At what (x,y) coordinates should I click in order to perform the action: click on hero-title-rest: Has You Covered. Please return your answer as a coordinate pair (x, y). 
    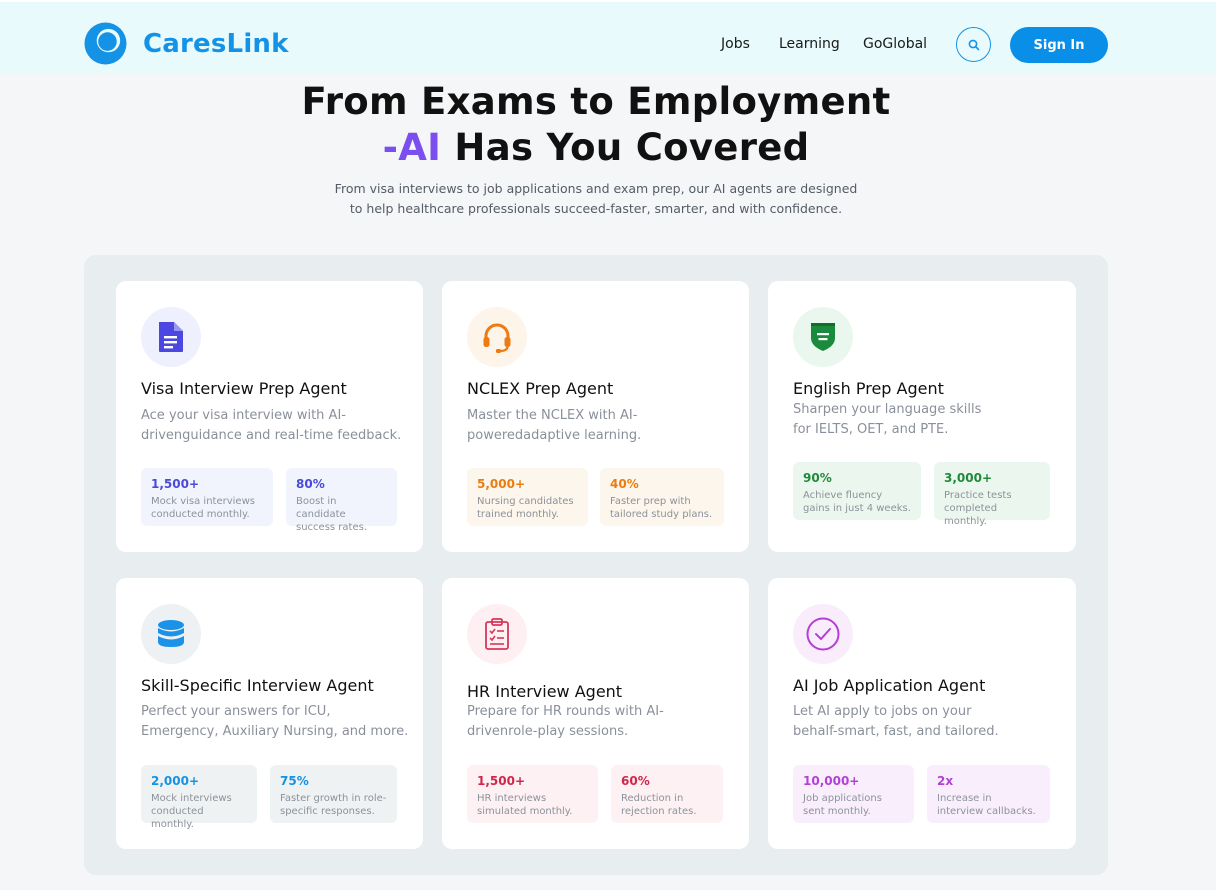
    Looking at the image, I should click on (625, 147).